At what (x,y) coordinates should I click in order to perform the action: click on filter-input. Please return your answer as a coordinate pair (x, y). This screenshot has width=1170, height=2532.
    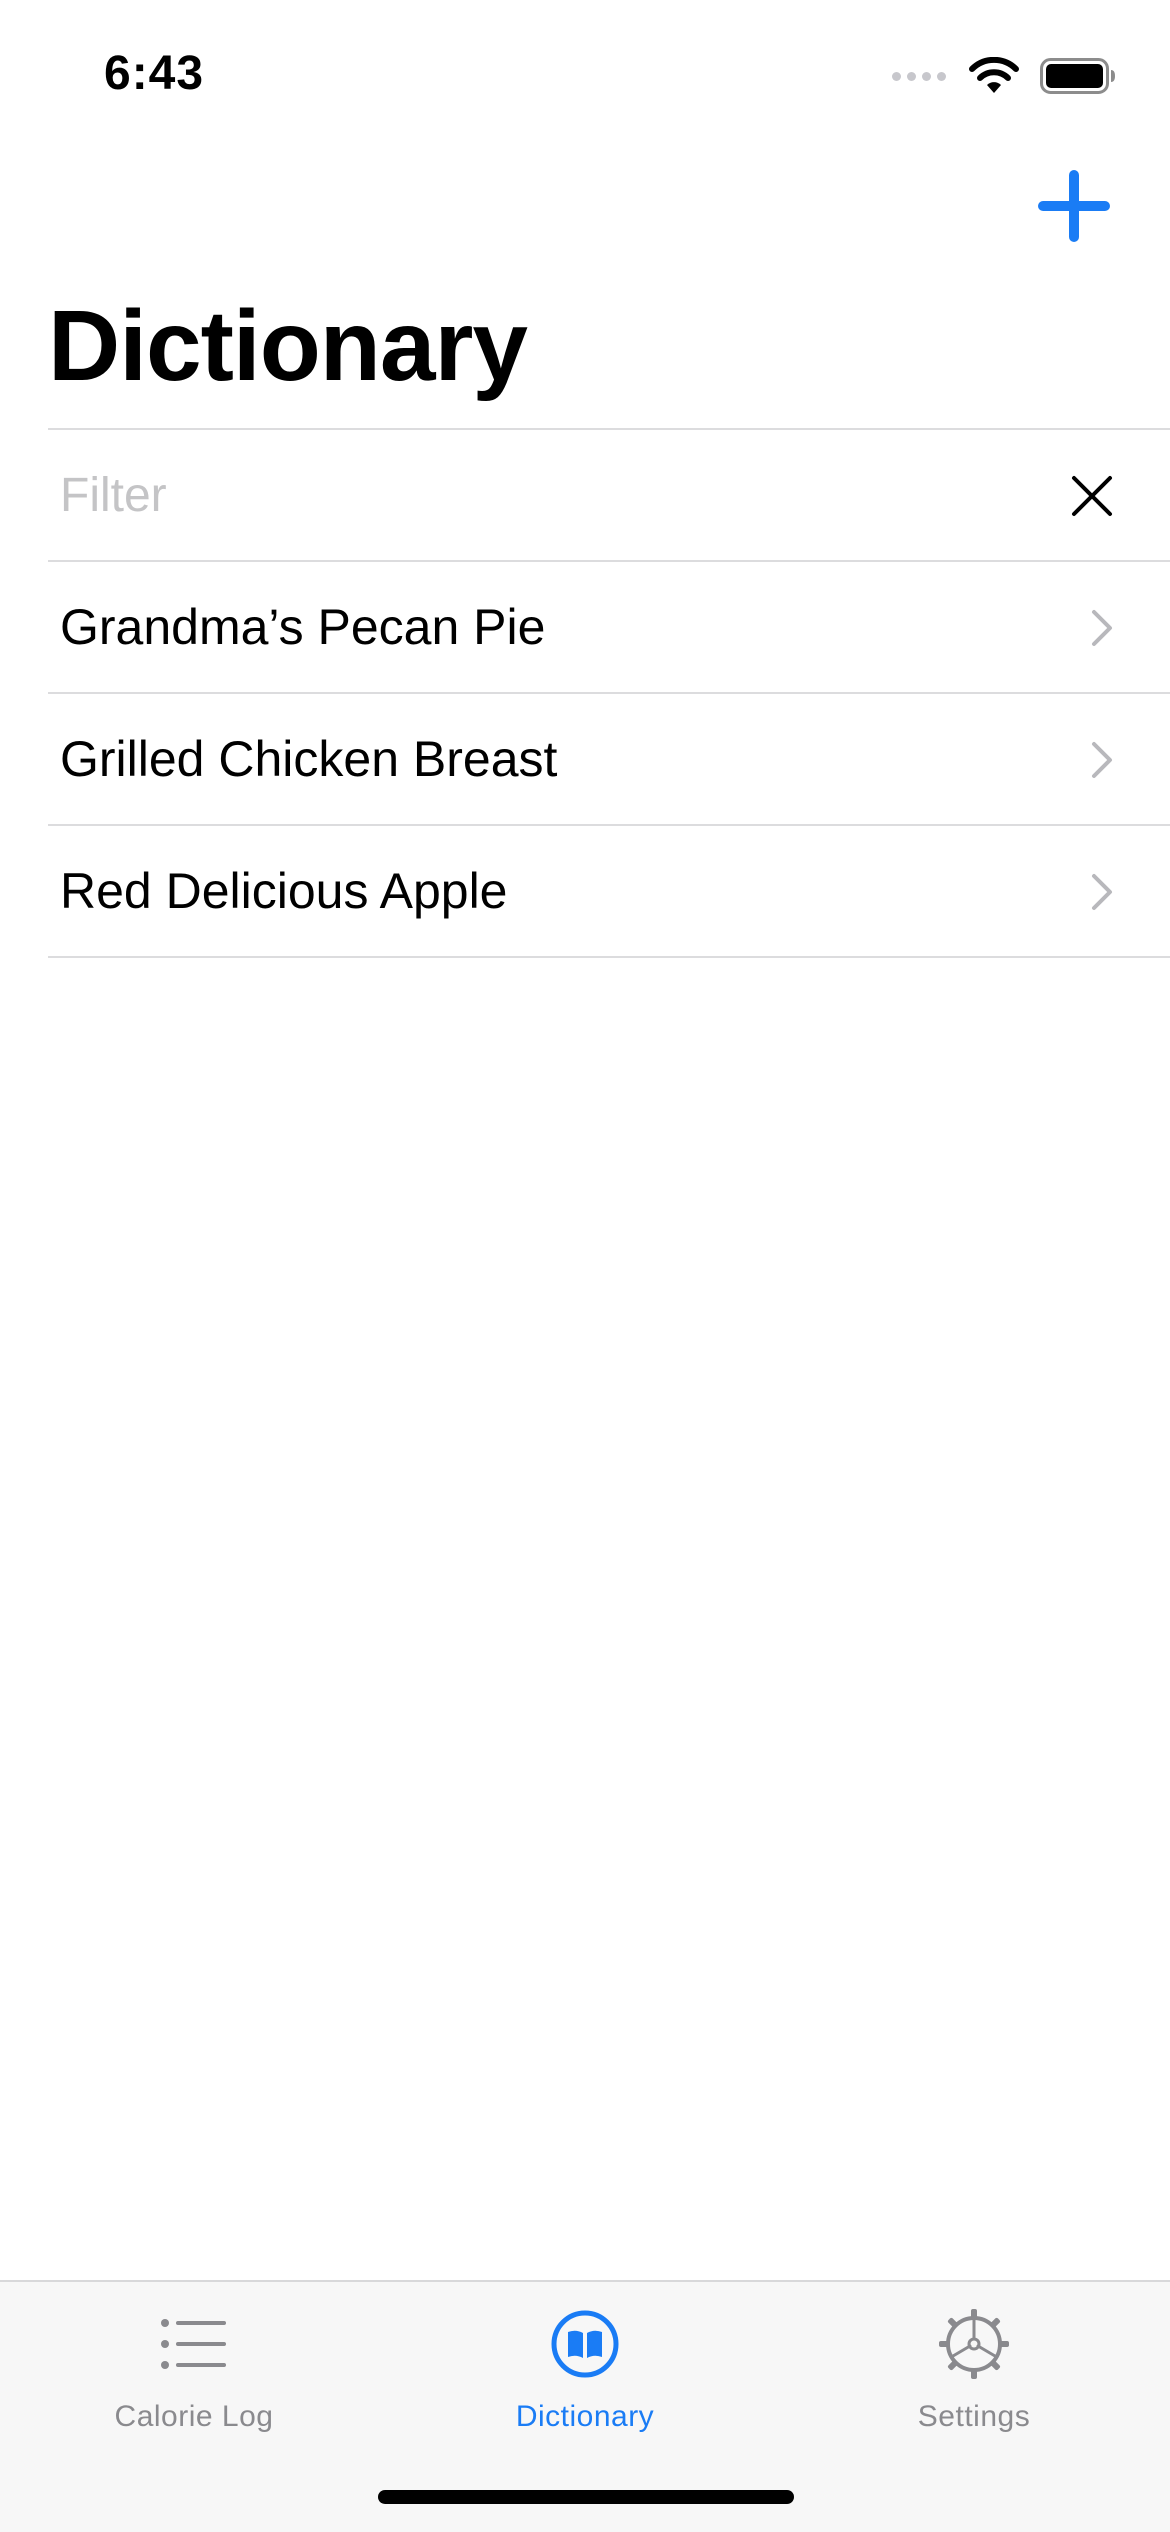
    Looking at the image, I should click on (510, 495).